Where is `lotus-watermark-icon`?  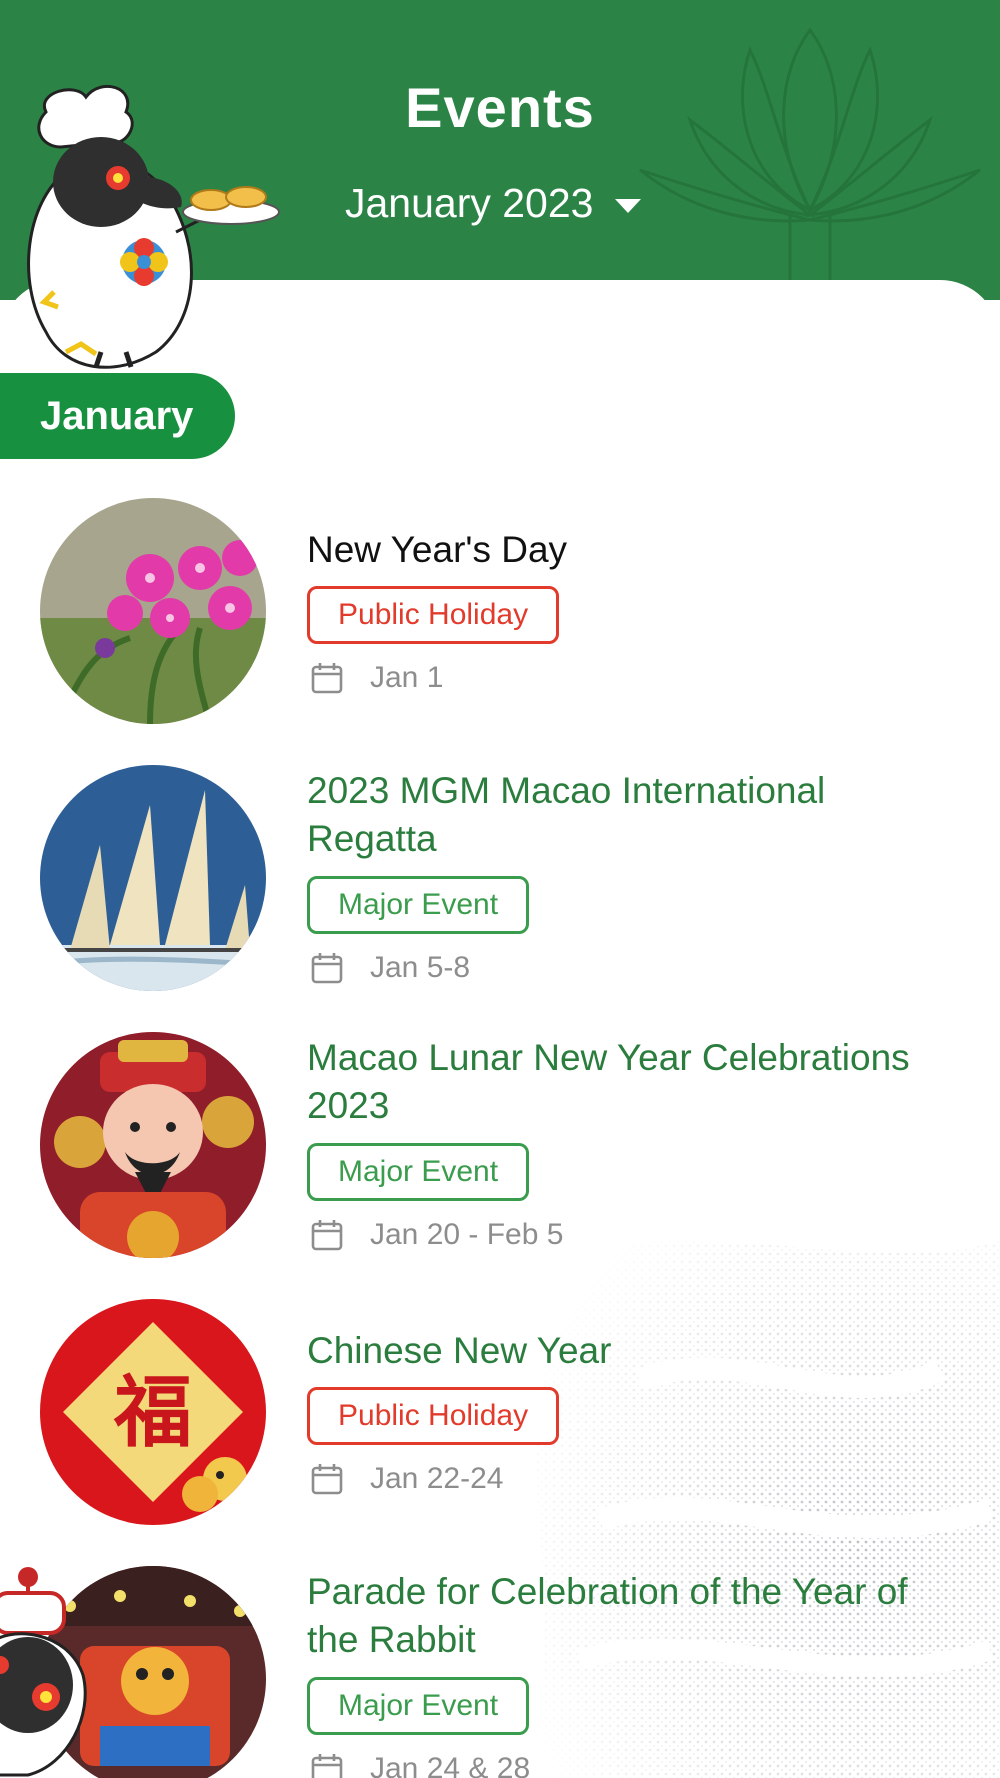 lotus-watermark-icon is located at coordinates (810, 163).